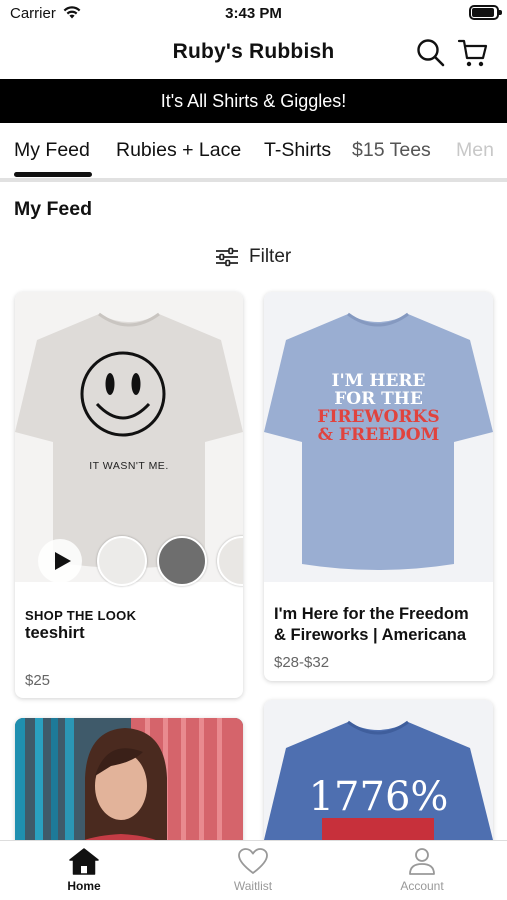  Describe the element at coordinates (227, 257) in the screenshot. I see `filter-icon` at that location.